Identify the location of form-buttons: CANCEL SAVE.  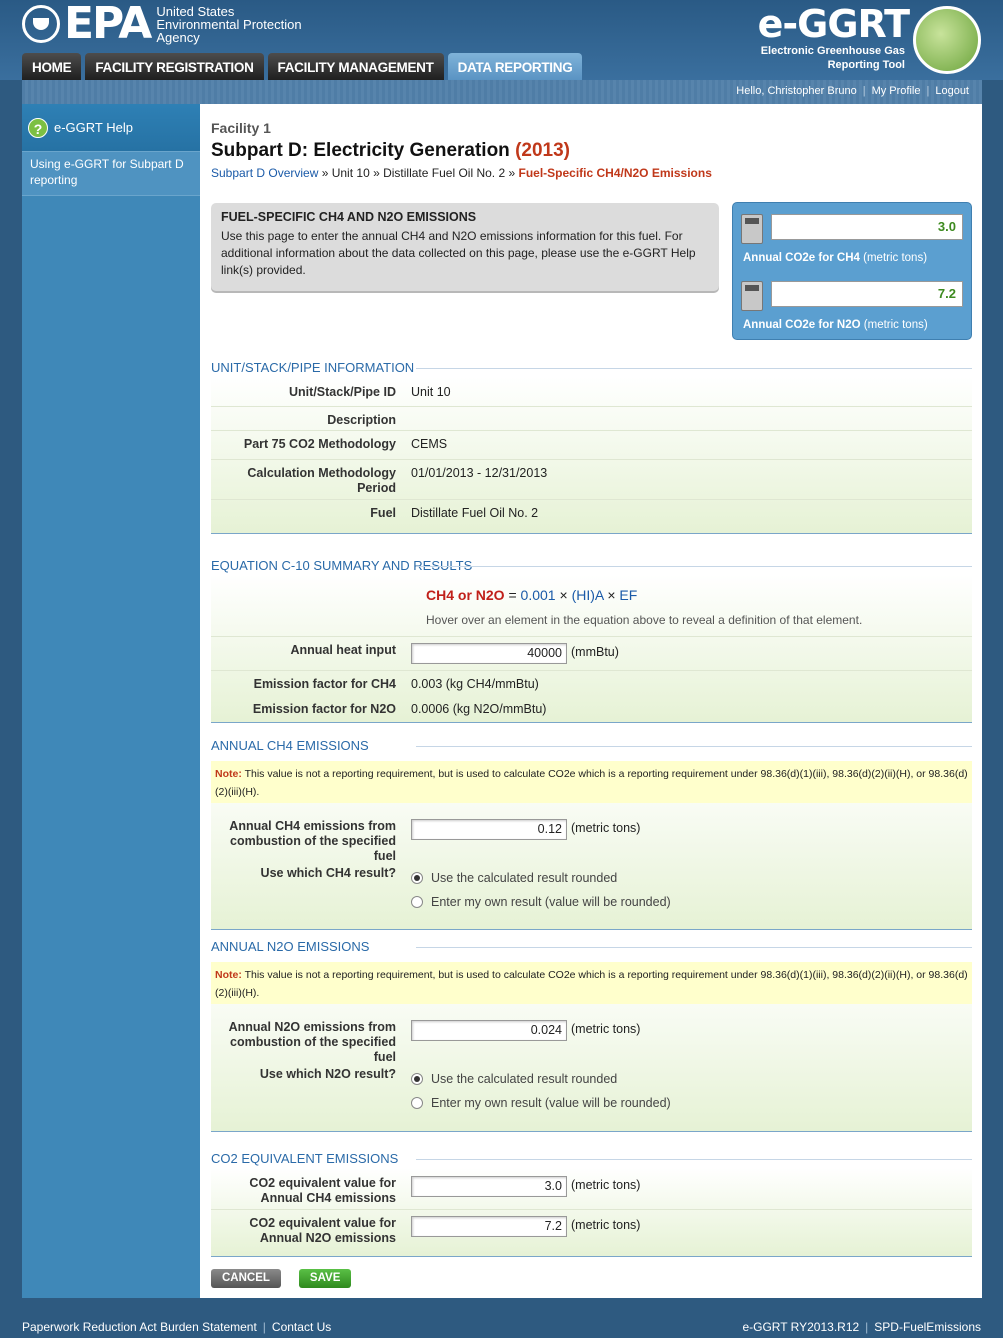
(281, 1278).